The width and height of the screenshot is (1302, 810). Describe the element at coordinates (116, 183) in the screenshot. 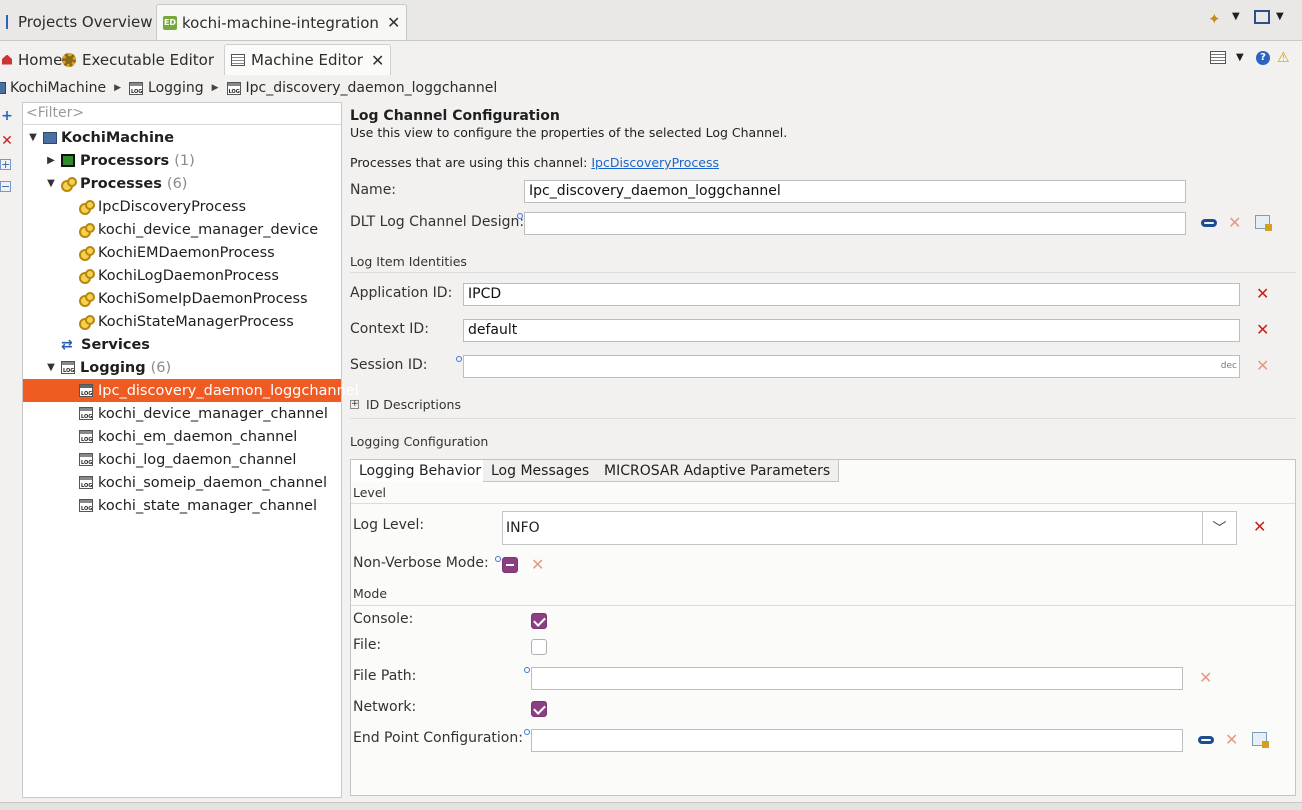

I see `tree-node-processes: ▼ Processes (6)` at that location.